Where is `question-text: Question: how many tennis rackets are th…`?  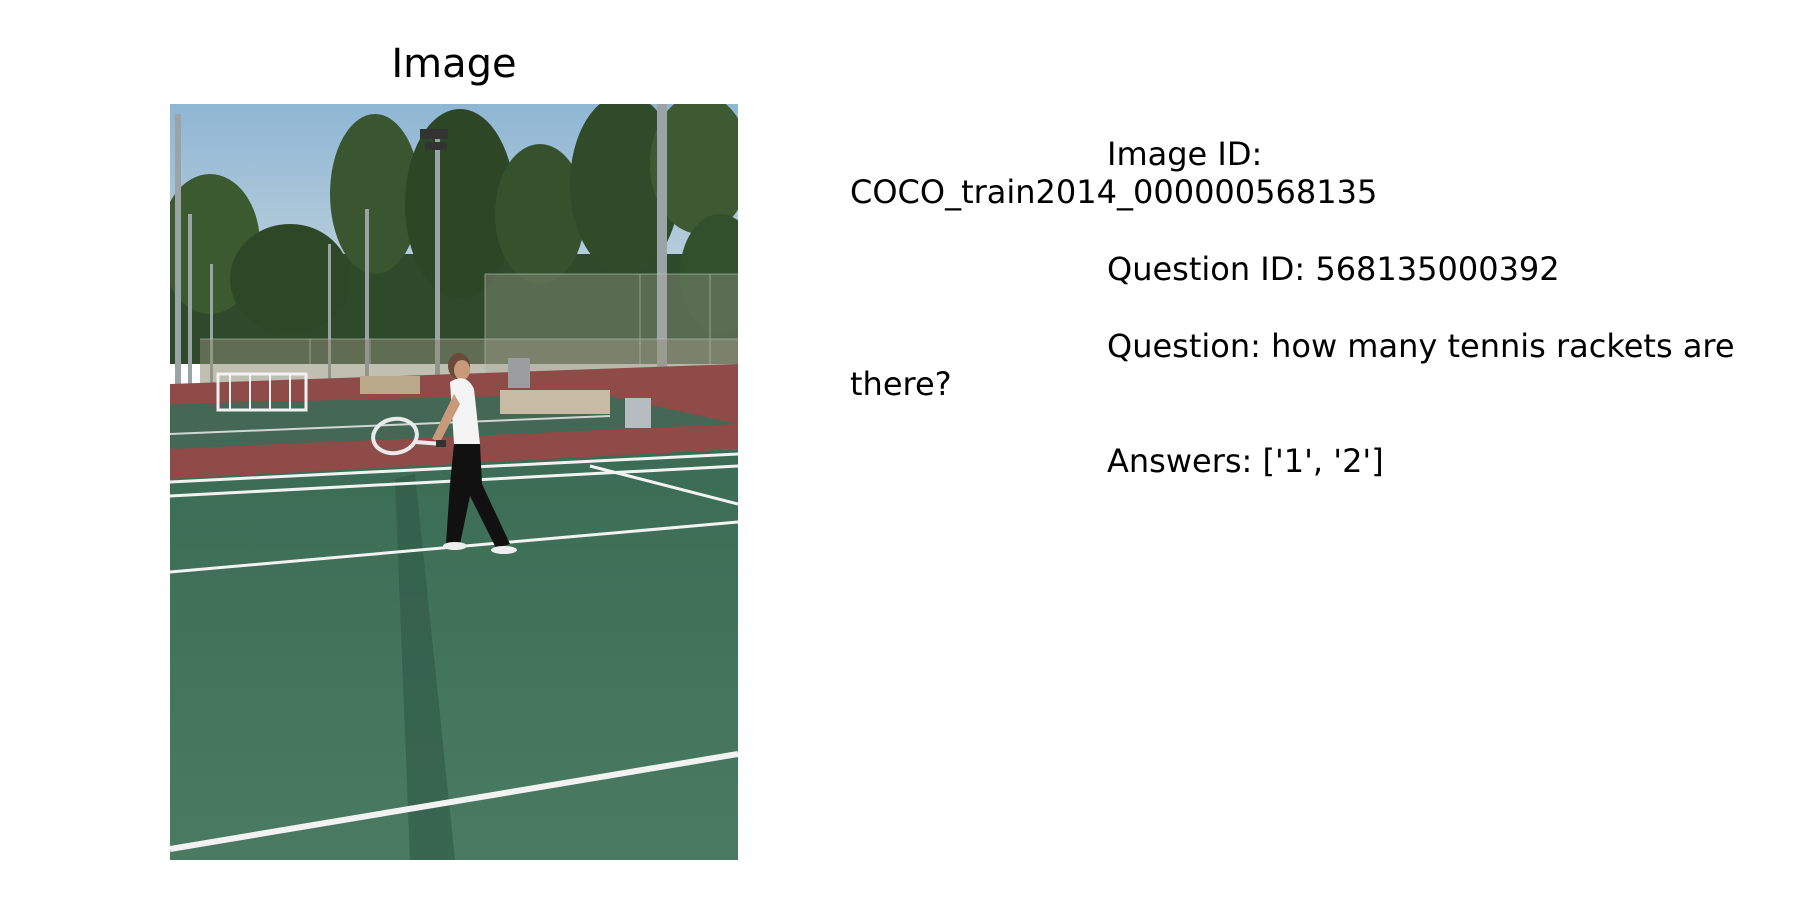
question-text: Question: how many tennis rackets are th… is located at coordinates (1292, 365).